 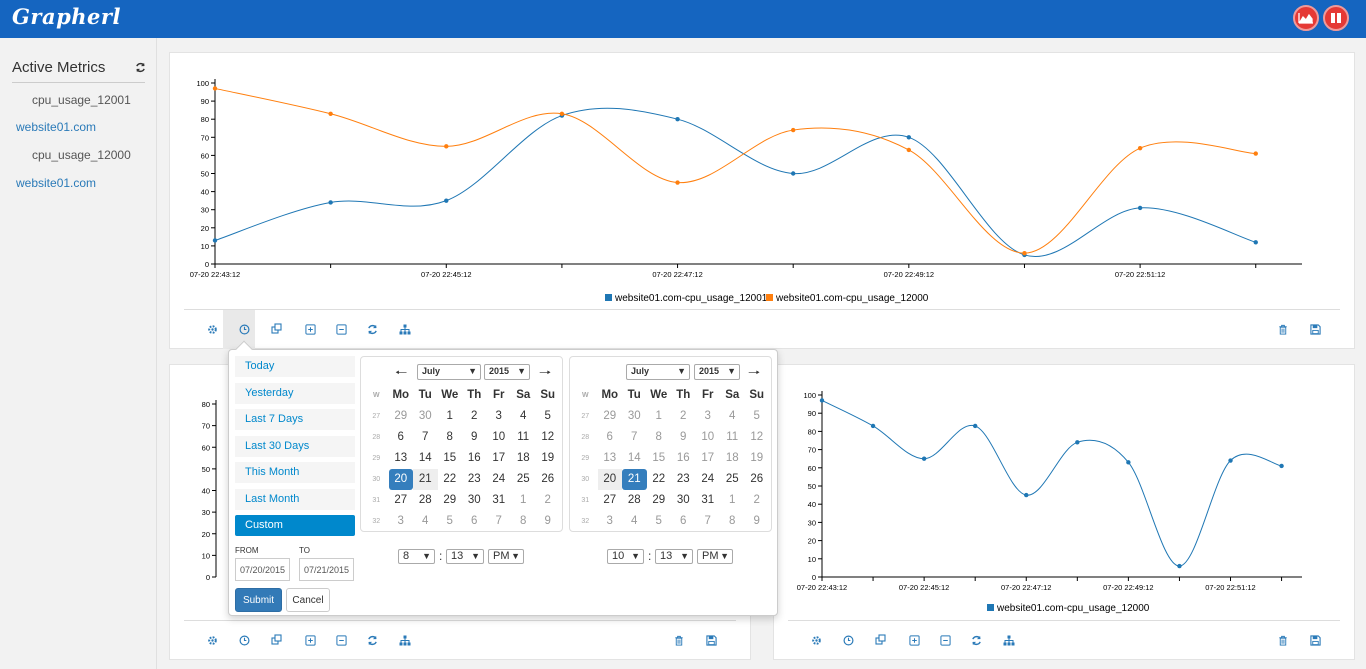 I want to click on calendar-day: 11, so click(x=523, y=437).